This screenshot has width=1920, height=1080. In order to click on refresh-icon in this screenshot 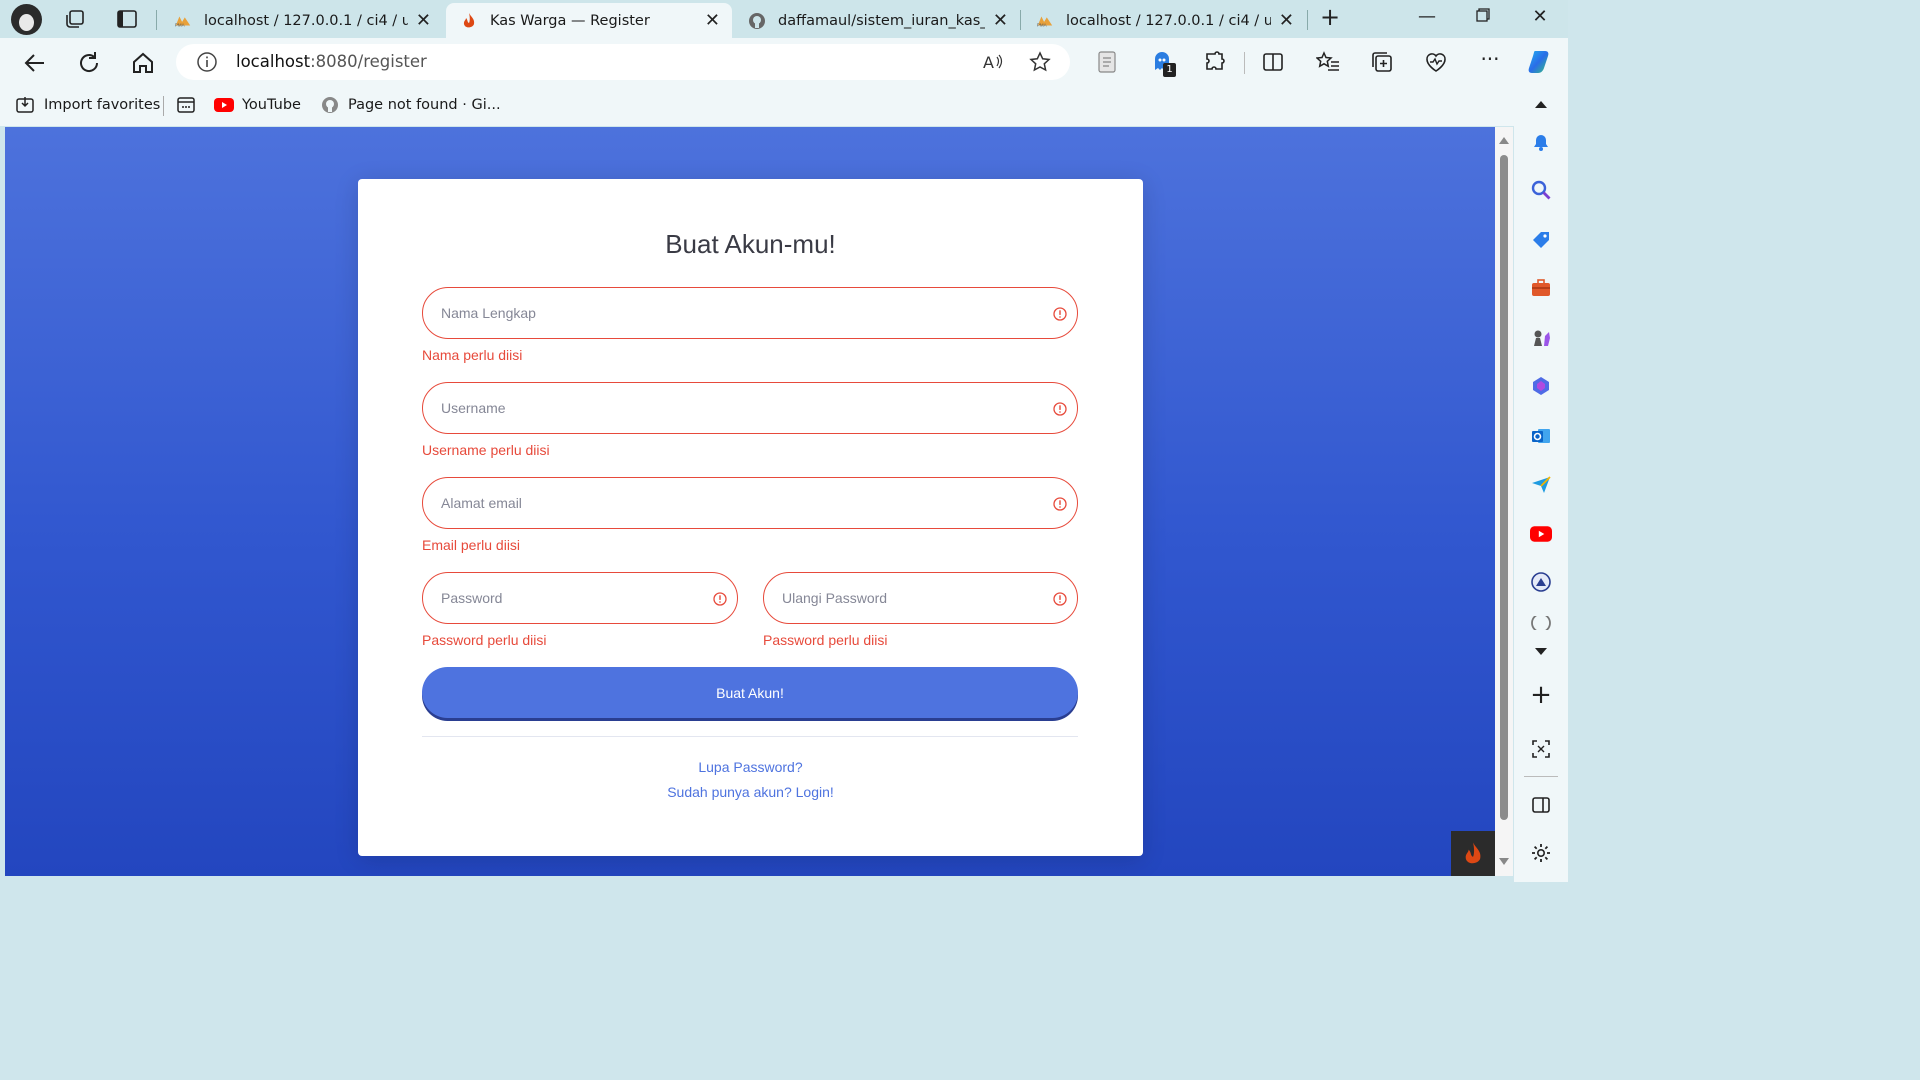, I will do `click(89, 63)`.